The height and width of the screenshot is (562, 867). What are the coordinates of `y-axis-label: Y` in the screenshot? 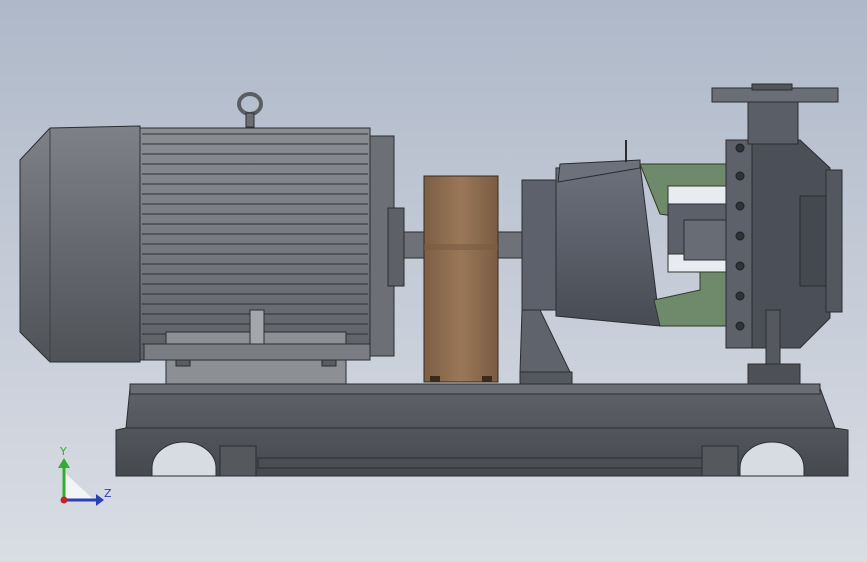 It's located at (63, 451).